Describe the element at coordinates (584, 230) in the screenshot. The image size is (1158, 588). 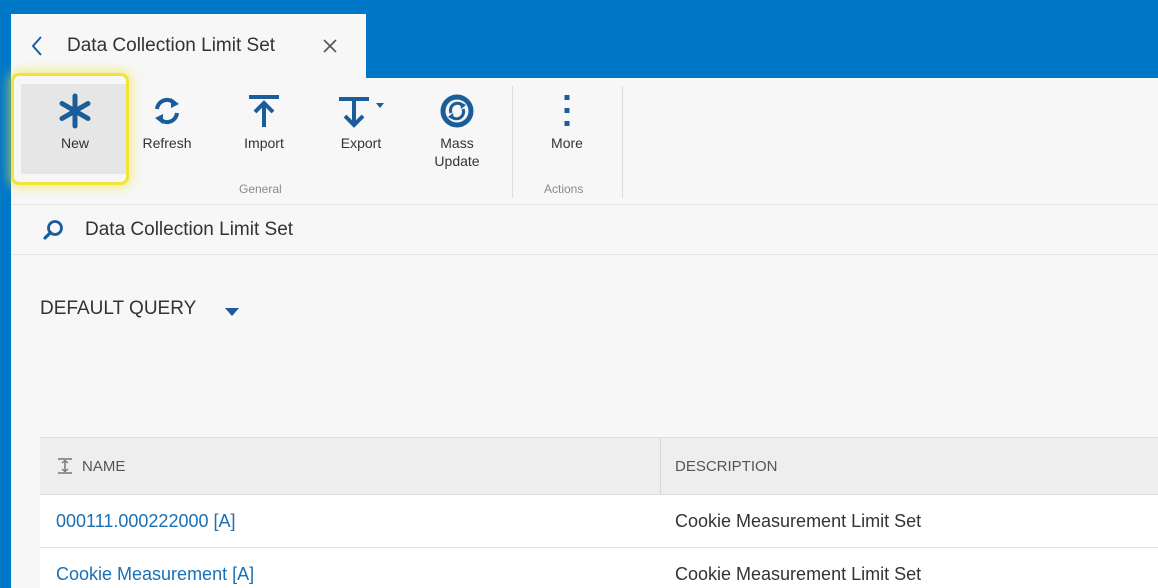
I see `search-bar: Data Collection Limit Set` at that location.